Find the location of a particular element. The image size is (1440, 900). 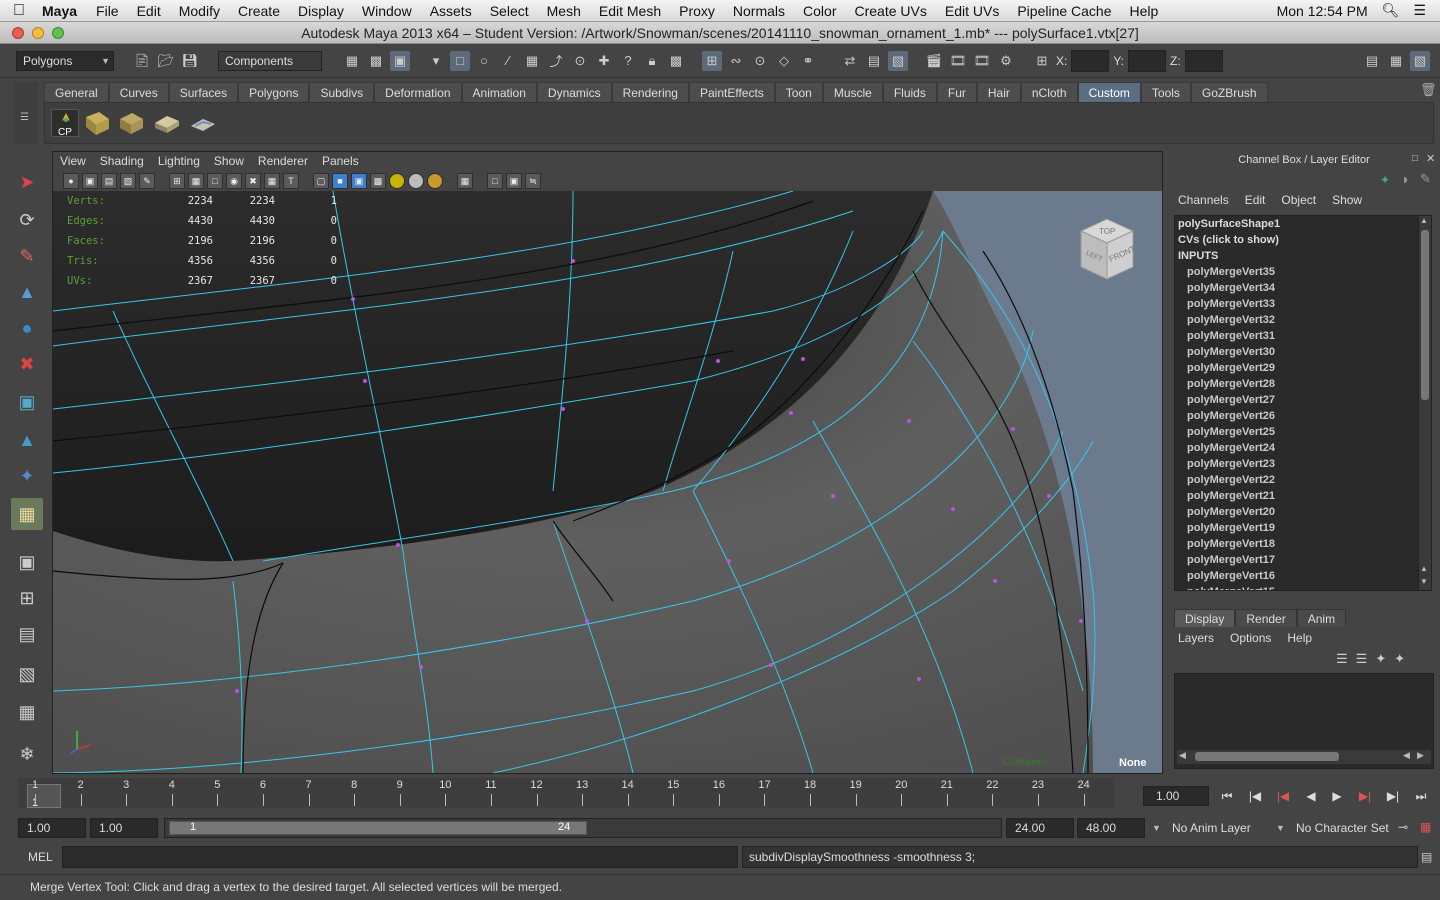

channel-box-item: CVs (click to show) is located at coordinates (1300, 240).